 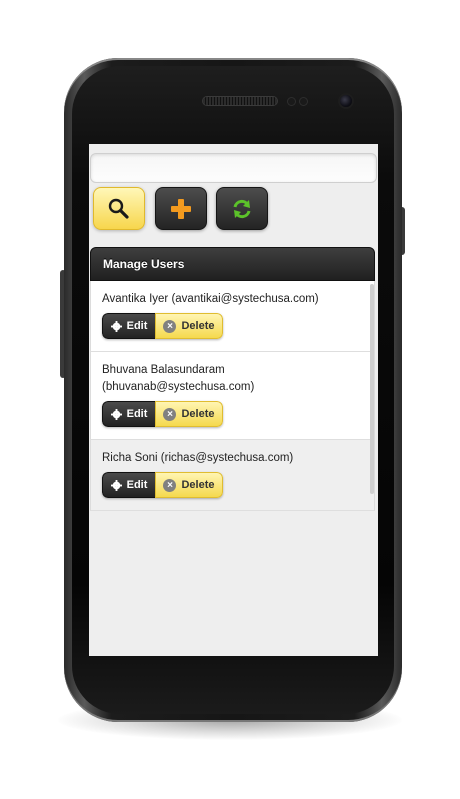 What do you see at coordinates (233, 168) in the screenshot?
I see `search-input` at bounding box center [233, 168].